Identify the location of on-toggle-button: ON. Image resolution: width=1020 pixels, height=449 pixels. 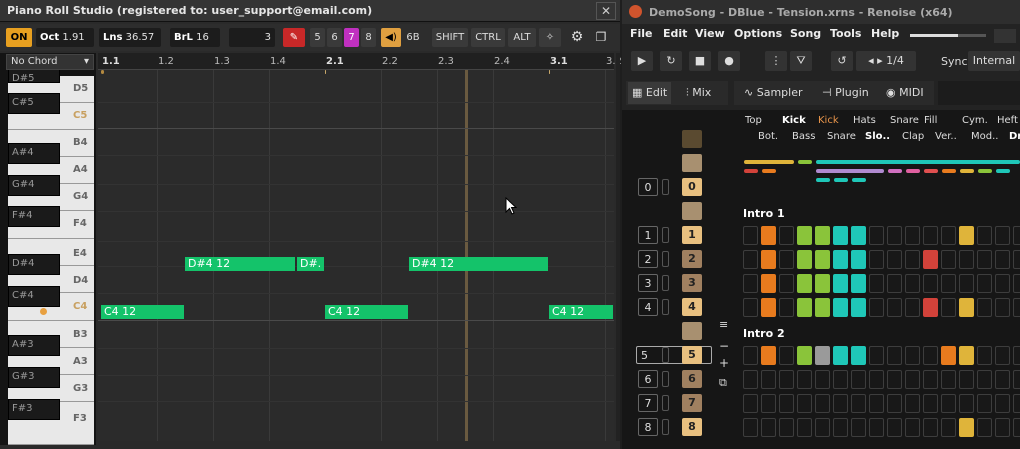
(19, 37).